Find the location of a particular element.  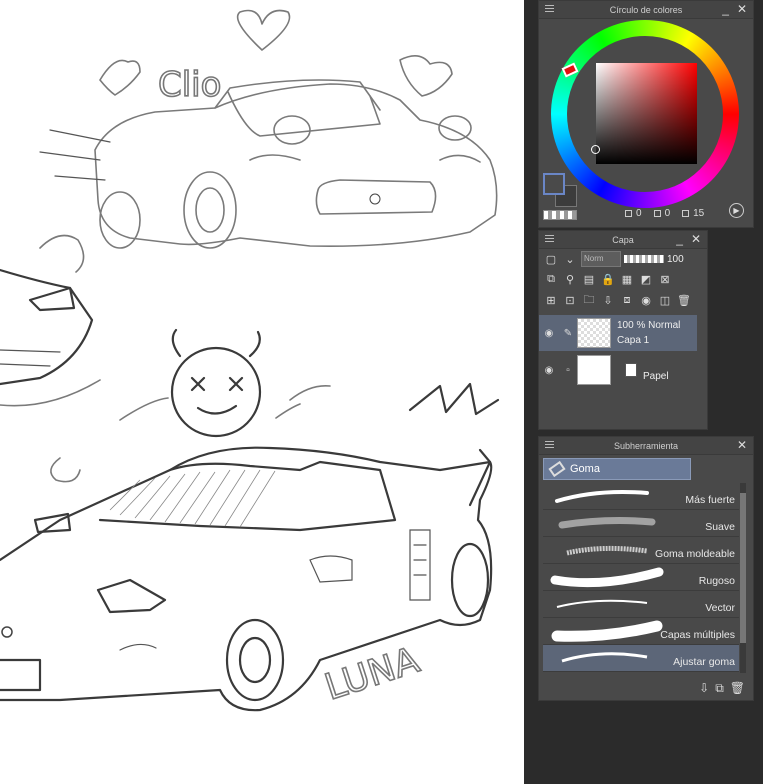

subtool-label: Suave is located at coordinates (720, 527).